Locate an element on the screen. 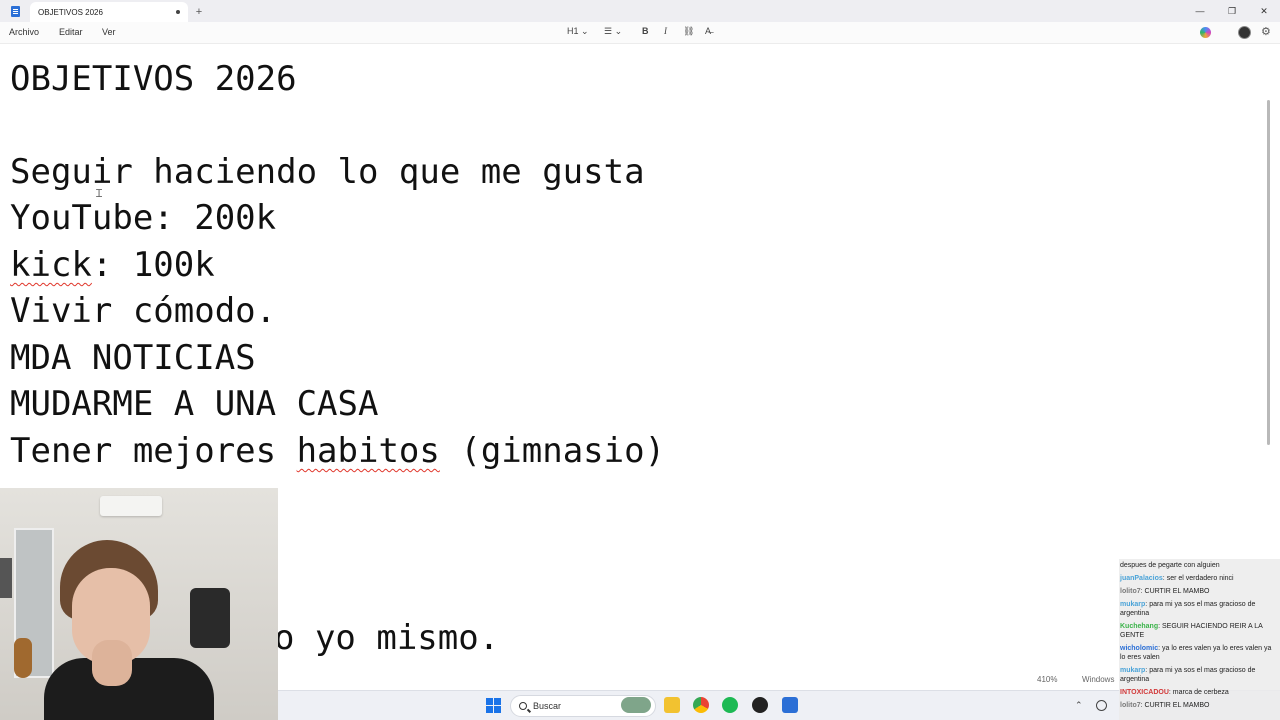 This screenshot has width=1280, height=720. guitar is located at coordinates (23, 658).